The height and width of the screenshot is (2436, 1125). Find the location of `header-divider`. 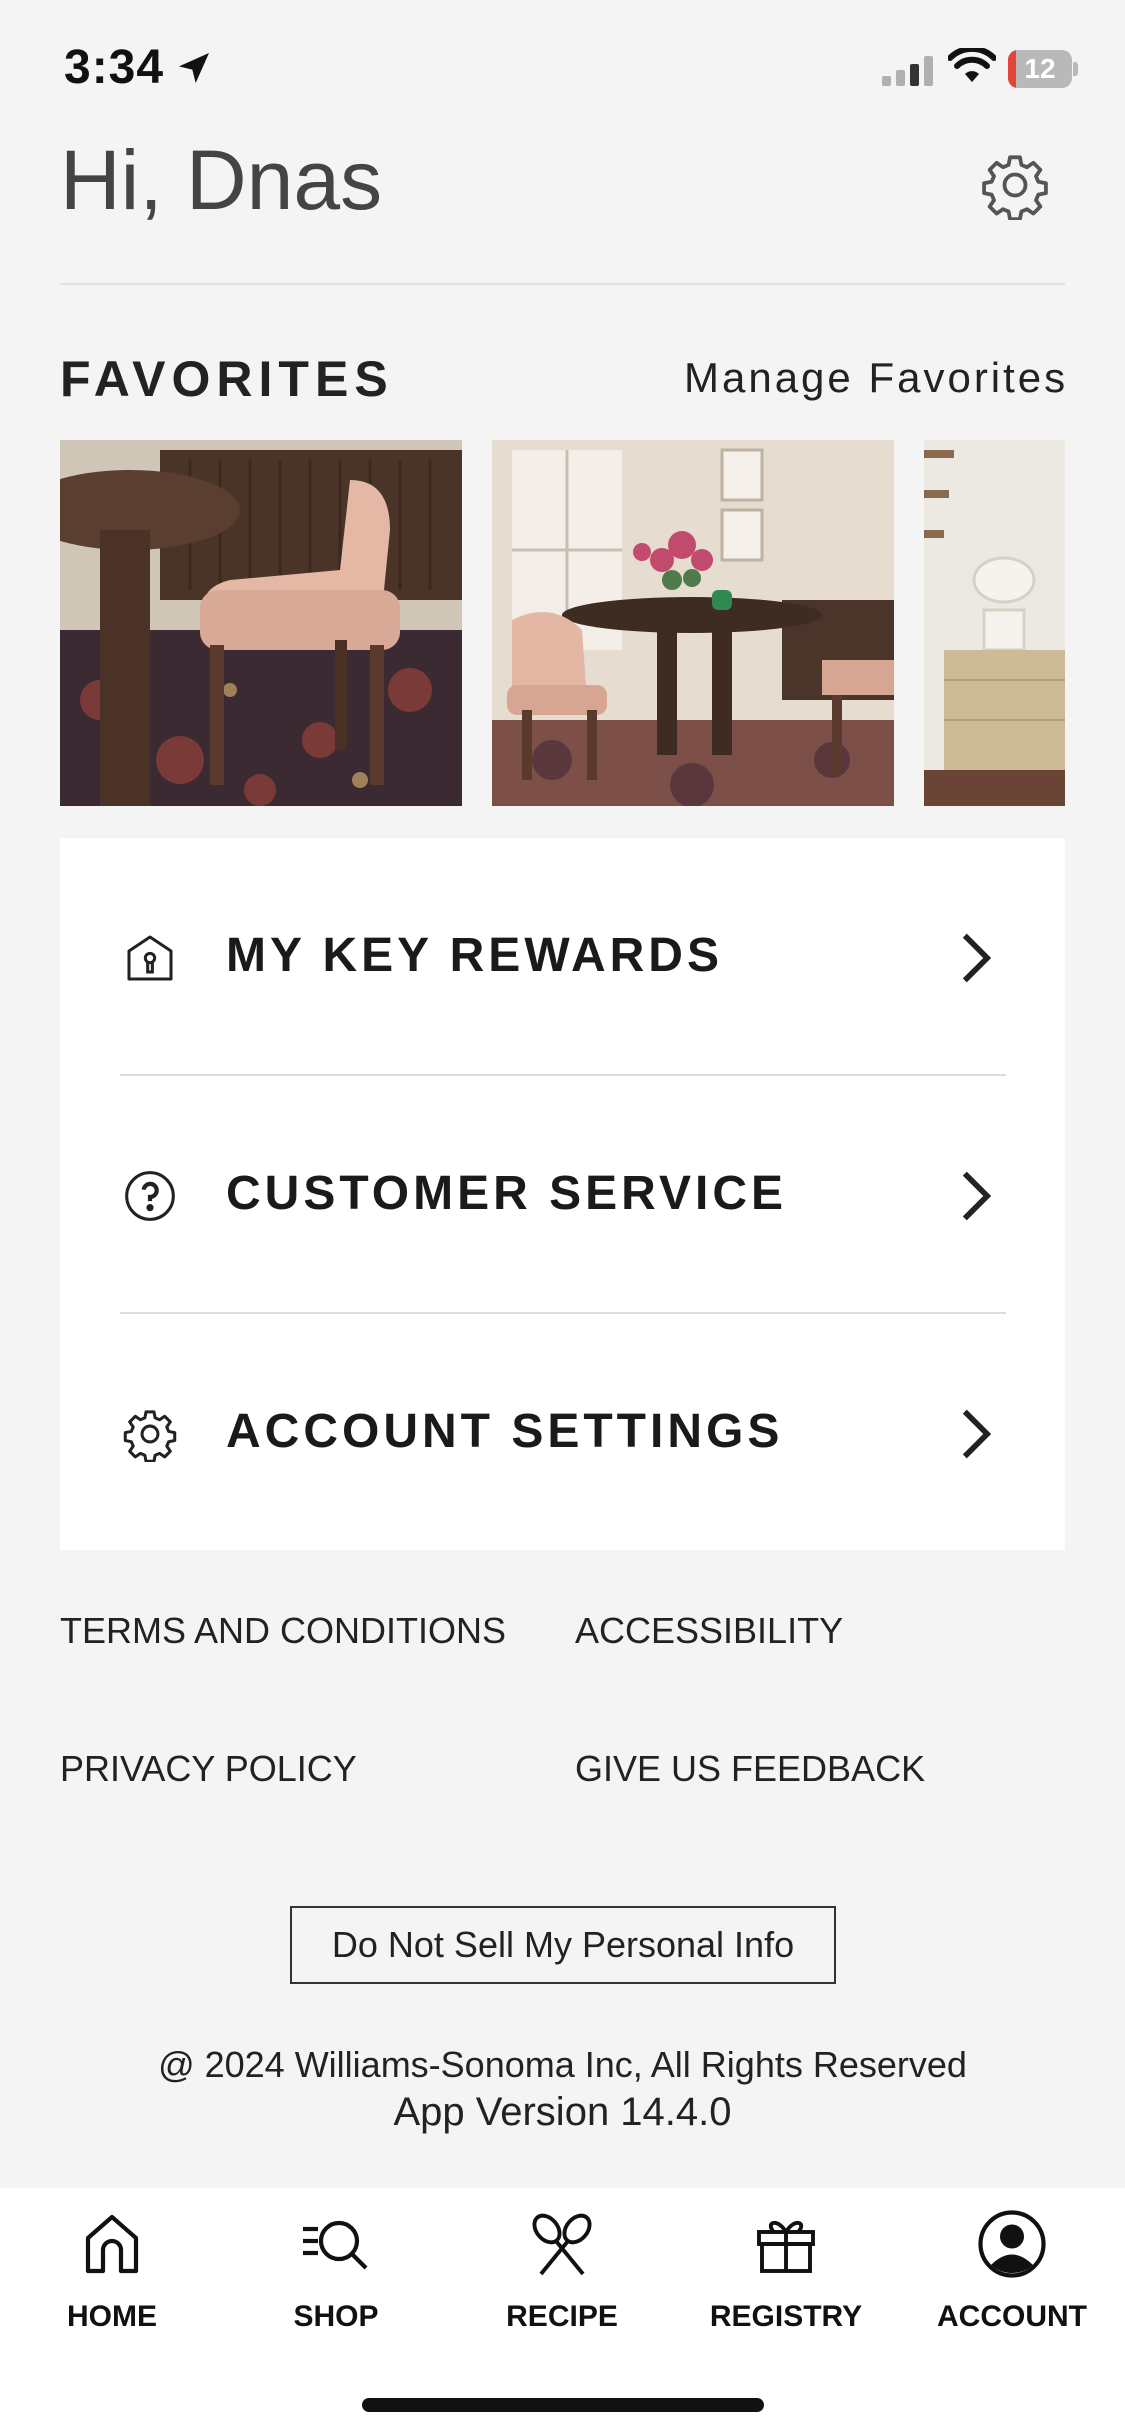

header-divider is located at coordinates (562, 284).